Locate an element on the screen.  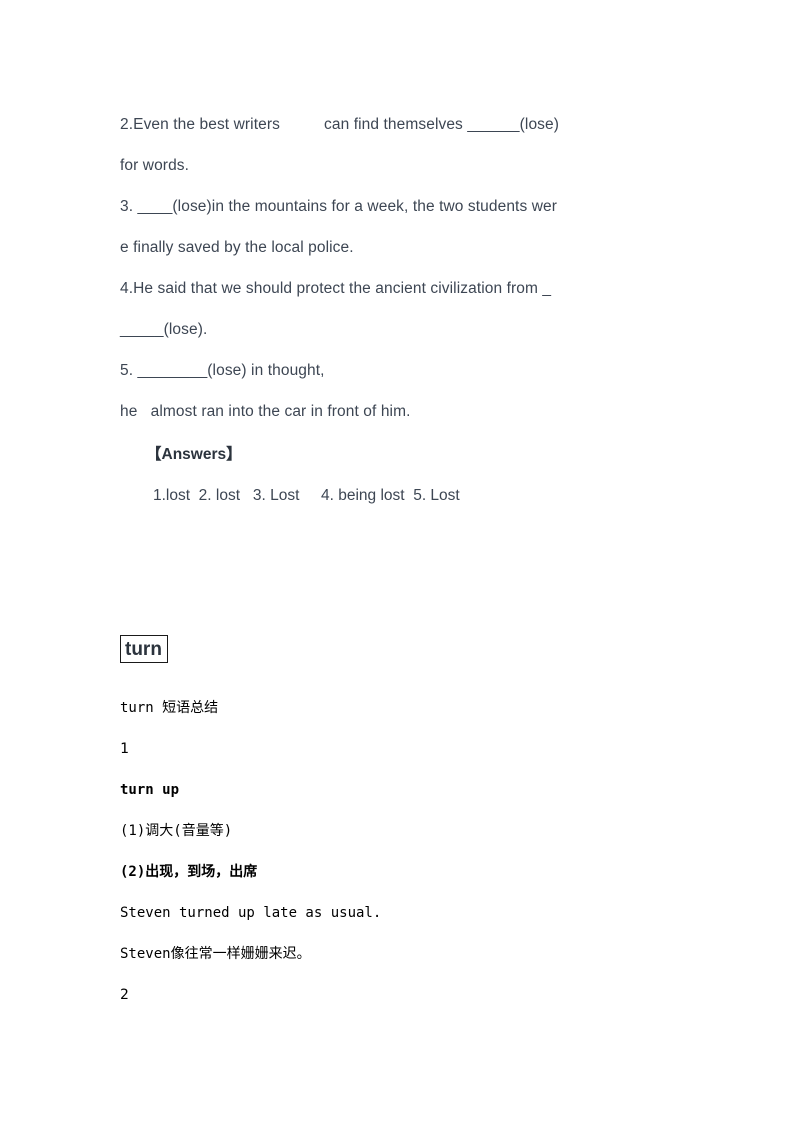
exercise-line-5: 5. ________(lose) in thought, is located at coordinates (222, 370).